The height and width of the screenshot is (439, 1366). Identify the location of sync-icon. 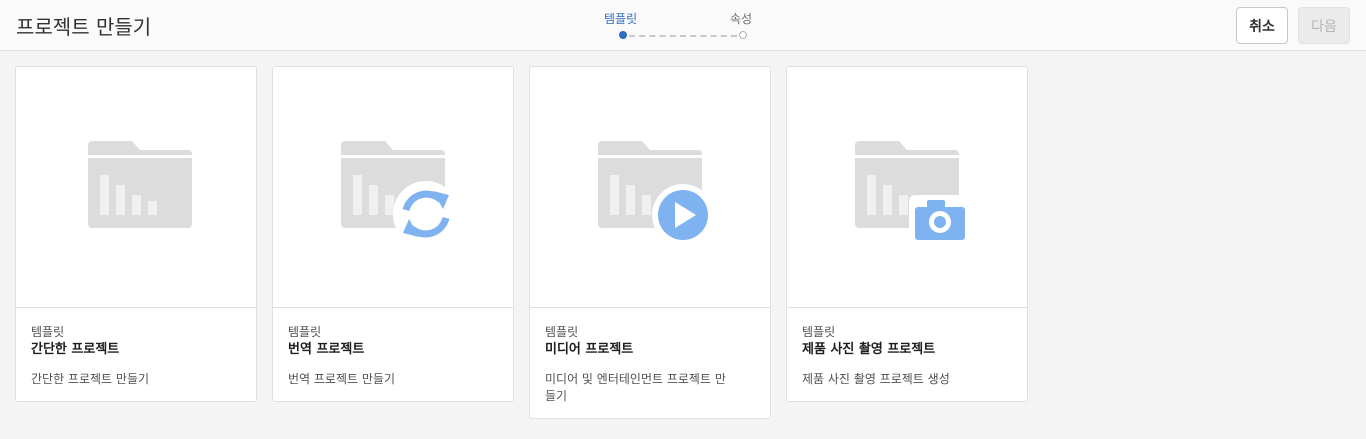
(426, 214).